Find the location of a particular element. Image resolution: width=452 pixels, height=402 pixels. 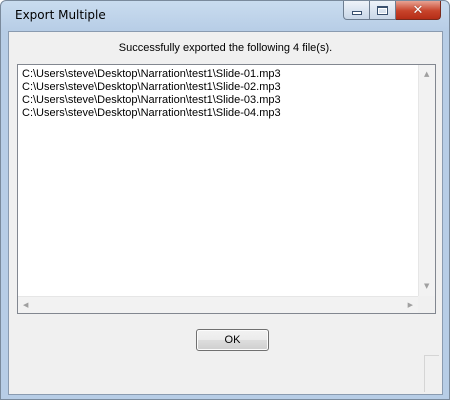

close-button: ✕ is located at coordinates (418, 10).